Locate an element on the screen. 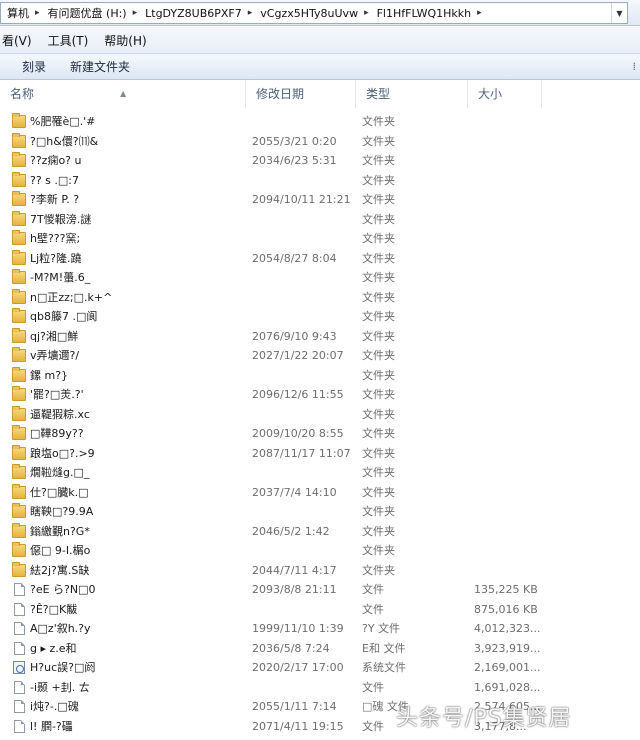 The height and width of the screenshot is (740, 640). item-name: ?eE ら?N□0 is located at coordinates (63, 589).